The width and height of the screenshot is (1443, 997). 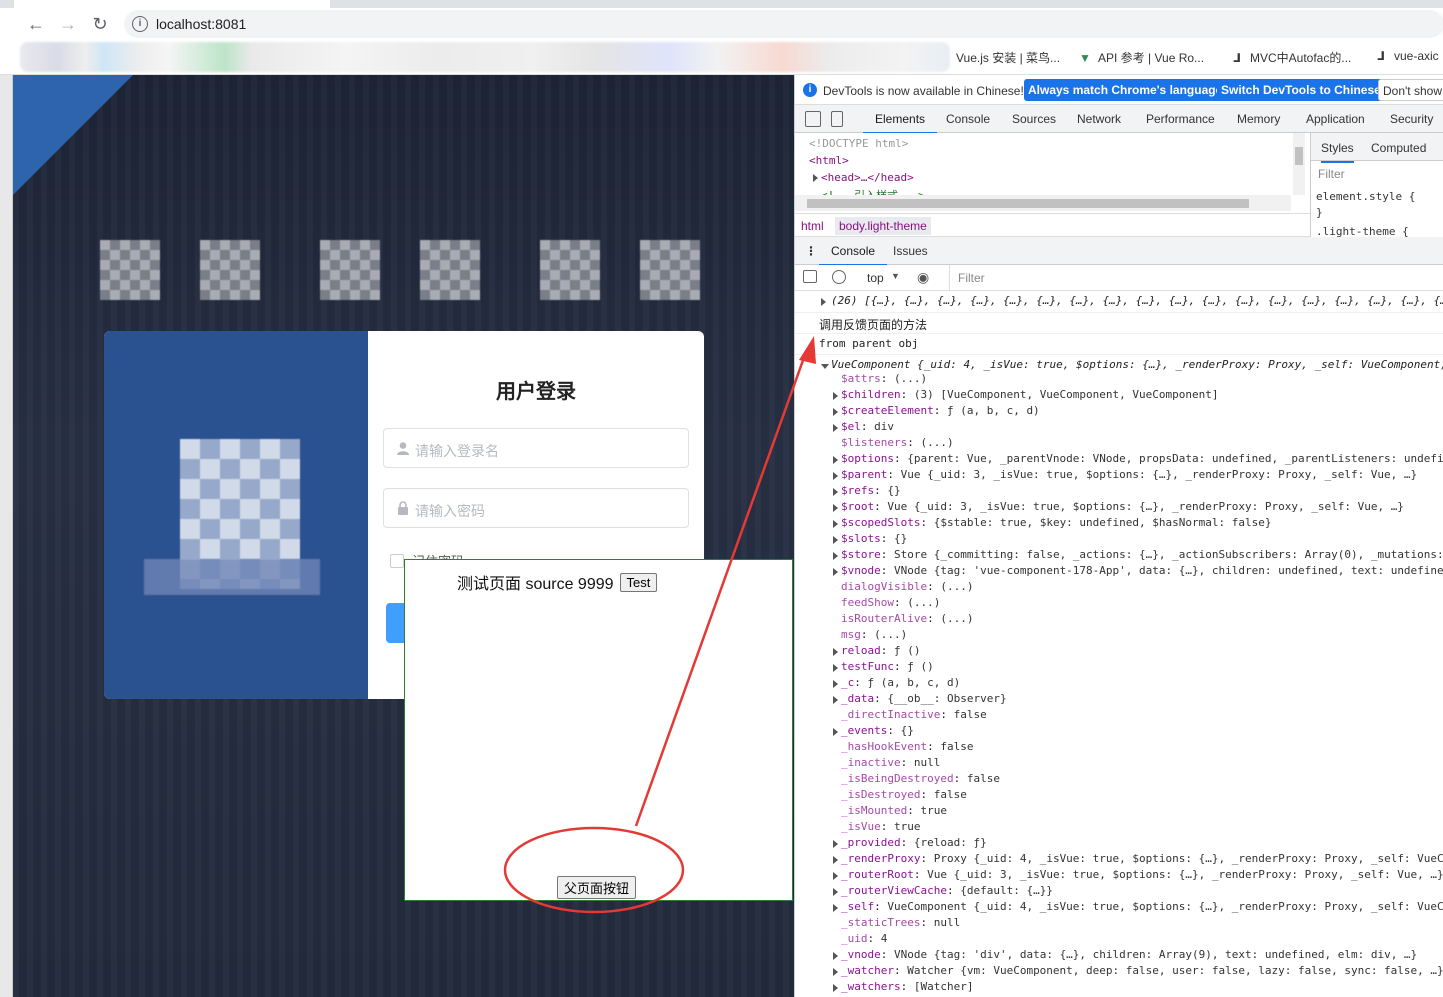 I want to click on tree-property: _routerViewCache: {default: {…}}, so click(x=947, y=890).